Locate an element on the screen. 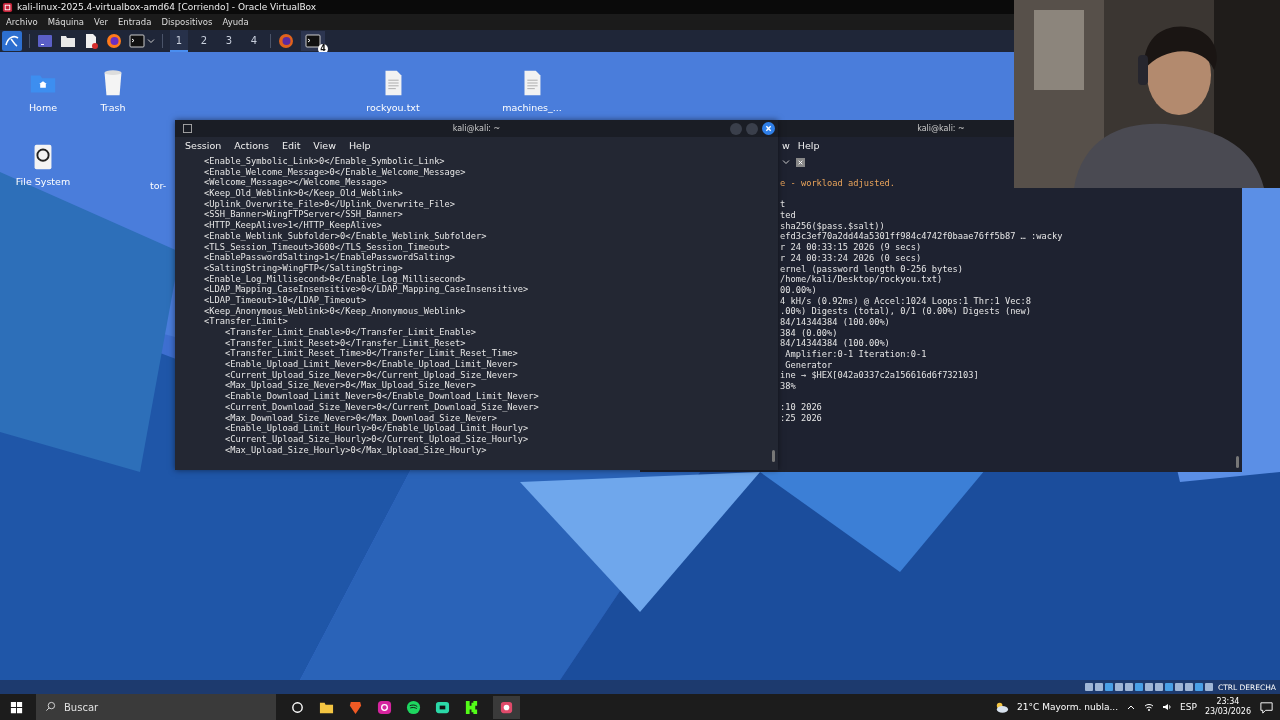 The width and height of the screenshot is (1280, 720). terminal-line: <Enable_Upload_Limit_Hourly>0</Enable_Upload_Limit_Hourly> is located at coordinates (376, 428).